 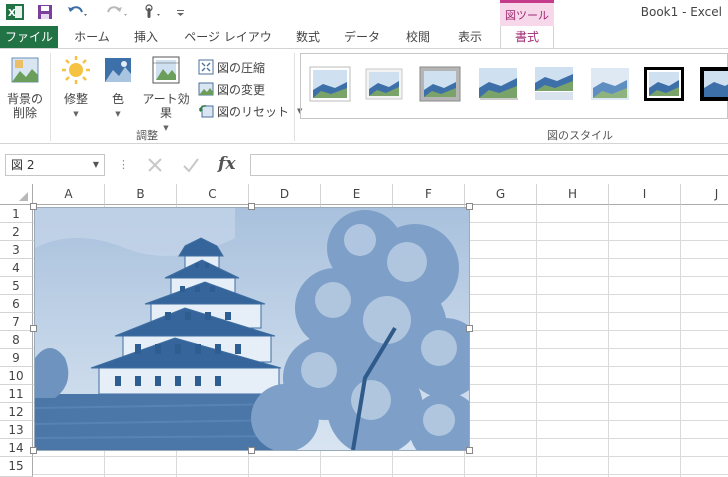 What do you see at coordinates (253, 111) in the screenshot?
I see `reset-picture-label: 図のリセット` at bounding box center [253, 111].